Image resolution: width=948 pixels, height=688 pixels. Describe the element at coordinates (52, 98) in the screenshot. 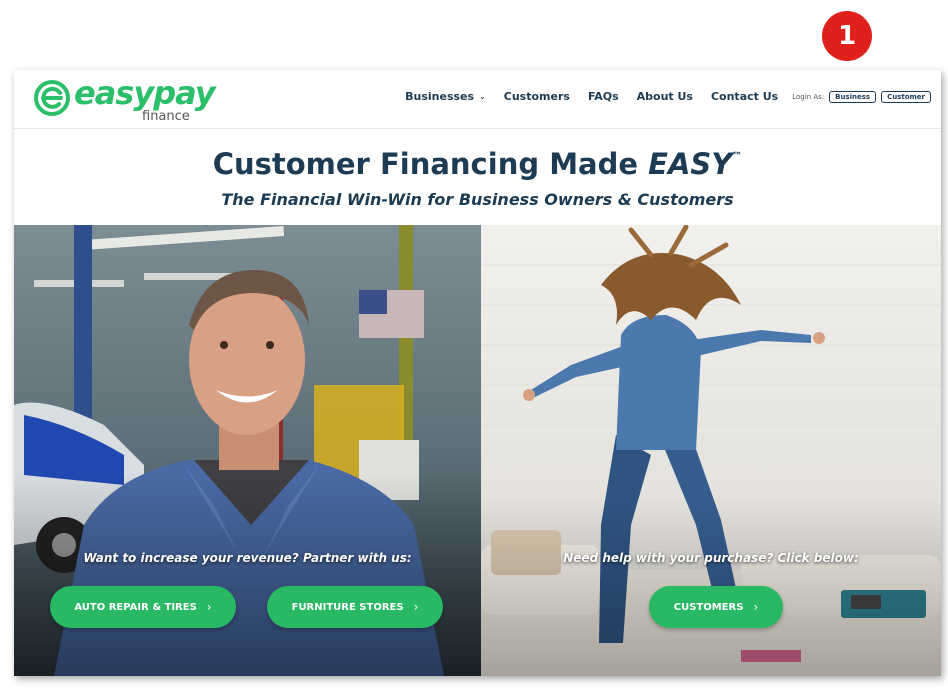

I see `easypay-e-icon` at that location.